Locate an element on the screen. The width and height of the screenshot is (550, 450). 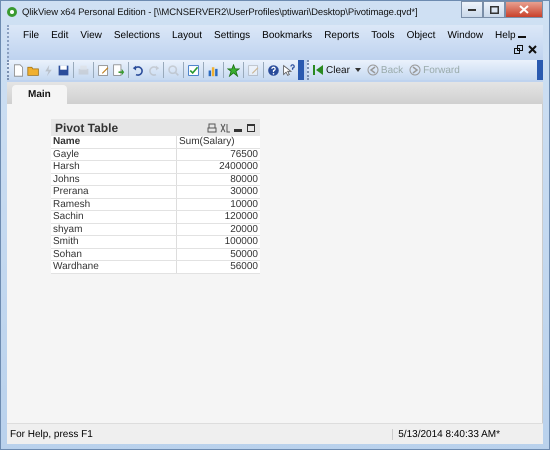
minimize-button is located at coordinates (472, 9).